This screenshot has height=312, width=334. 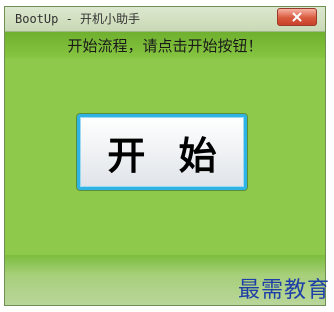 What do you see at coordinates (283, 290) in the screenshot?
I see `watermark: 最需教育` at bounding box center [283, 290].